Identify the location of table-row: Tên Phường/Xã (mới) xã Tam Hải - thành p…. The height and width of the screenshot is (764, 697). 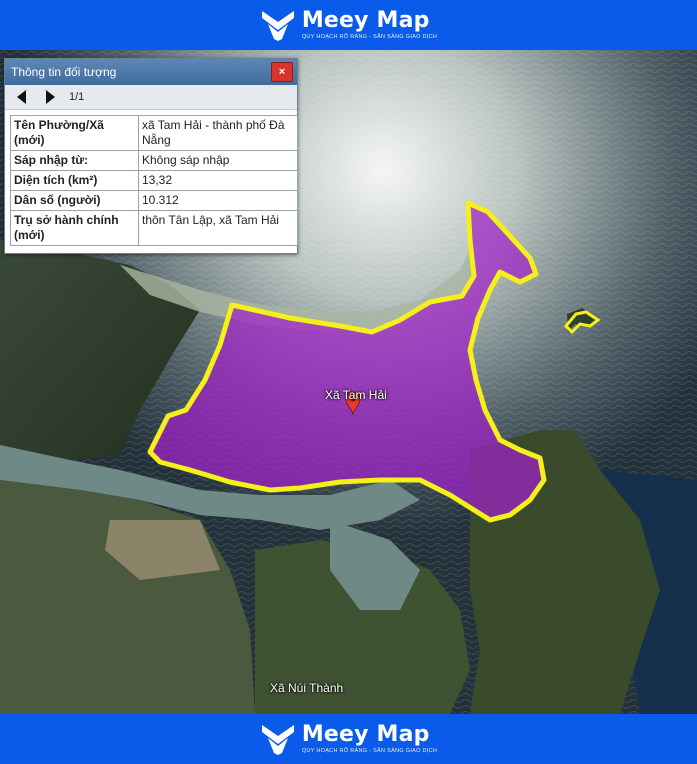
(154, 133).